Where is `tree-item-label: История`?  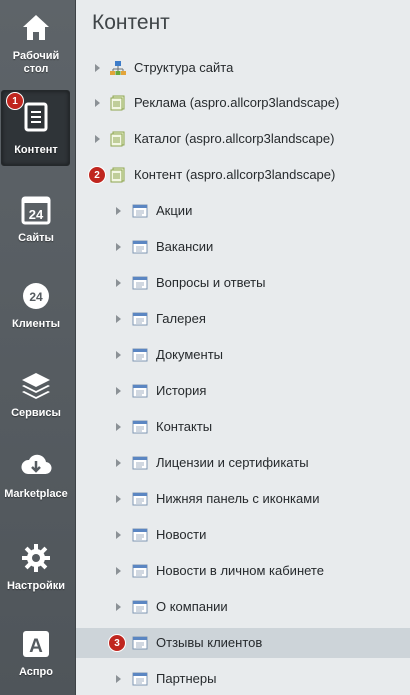
tree-item-label: История is located at coordinates (181, 390).